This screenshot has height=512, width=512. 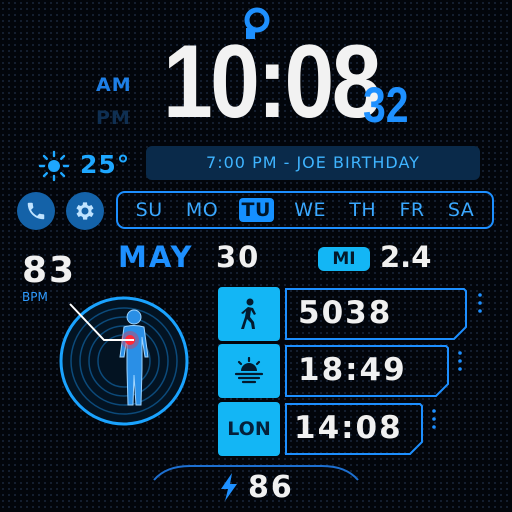 What do you see at coordinates (101, 322) in the screenshot?
I see `heart-pointer-line` at bounding box center [101, 322].